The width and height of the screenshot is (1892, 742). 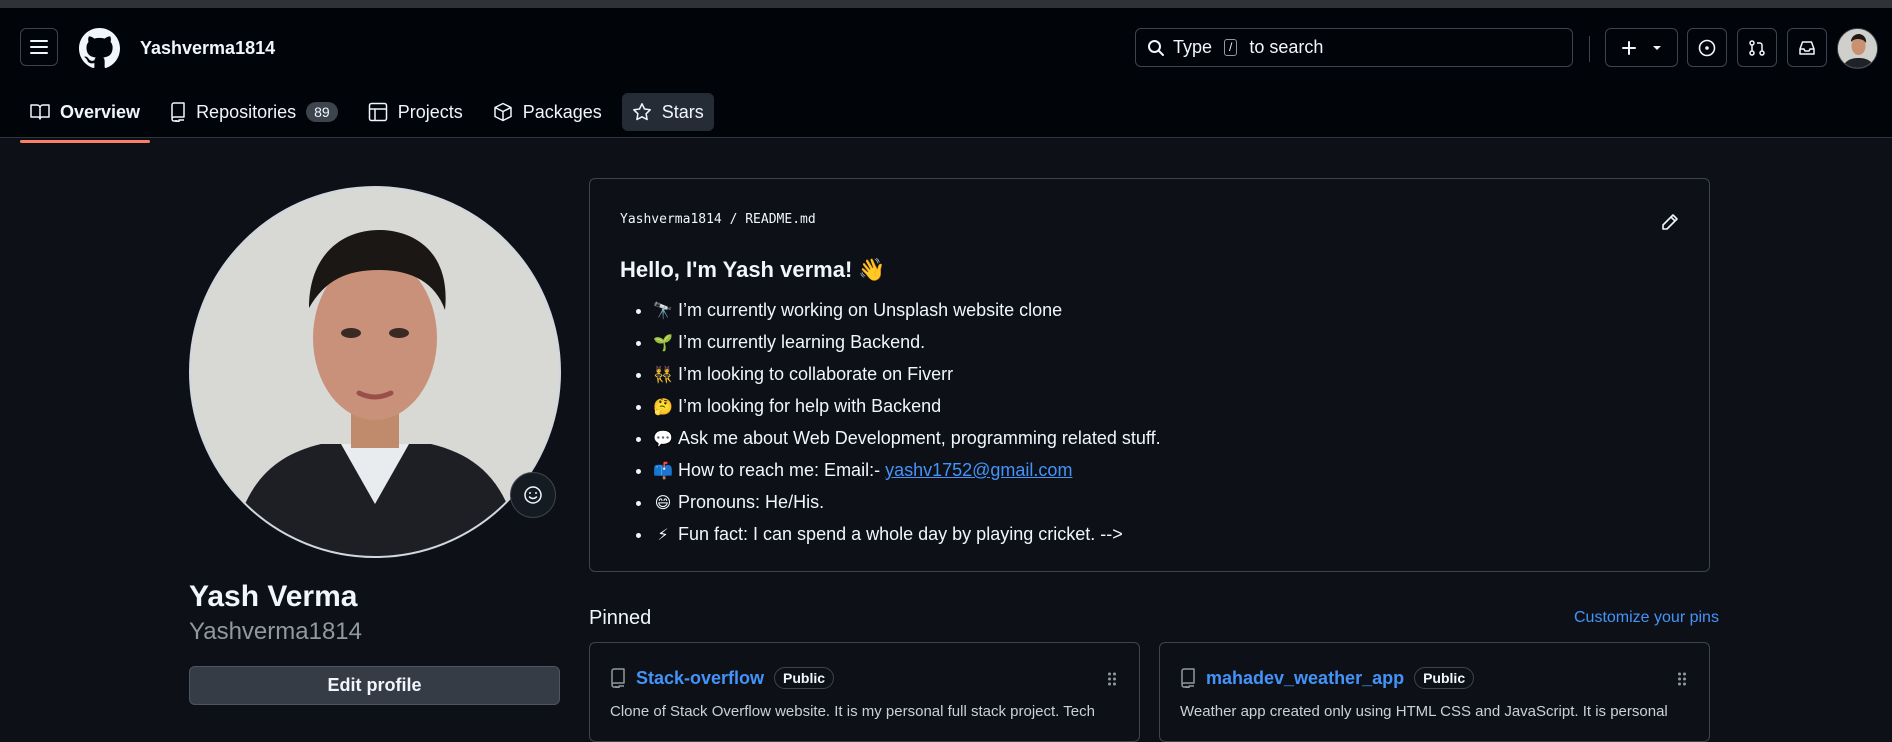 I want to click on zap-icon: ⚡, so click(x=663, y=535).